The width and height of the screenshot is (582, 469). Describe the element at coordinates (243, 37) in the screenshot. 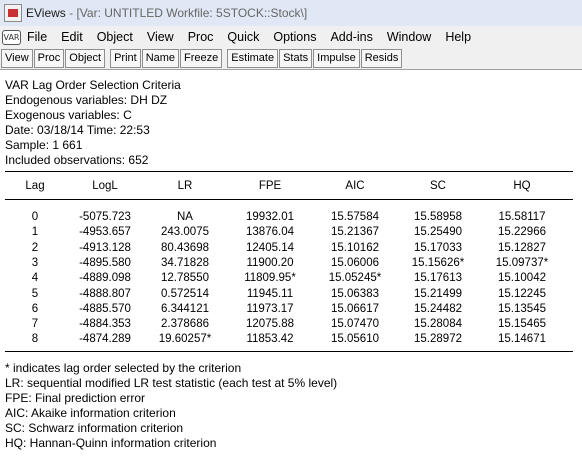

I see `menu-quick: Quick` at that location.